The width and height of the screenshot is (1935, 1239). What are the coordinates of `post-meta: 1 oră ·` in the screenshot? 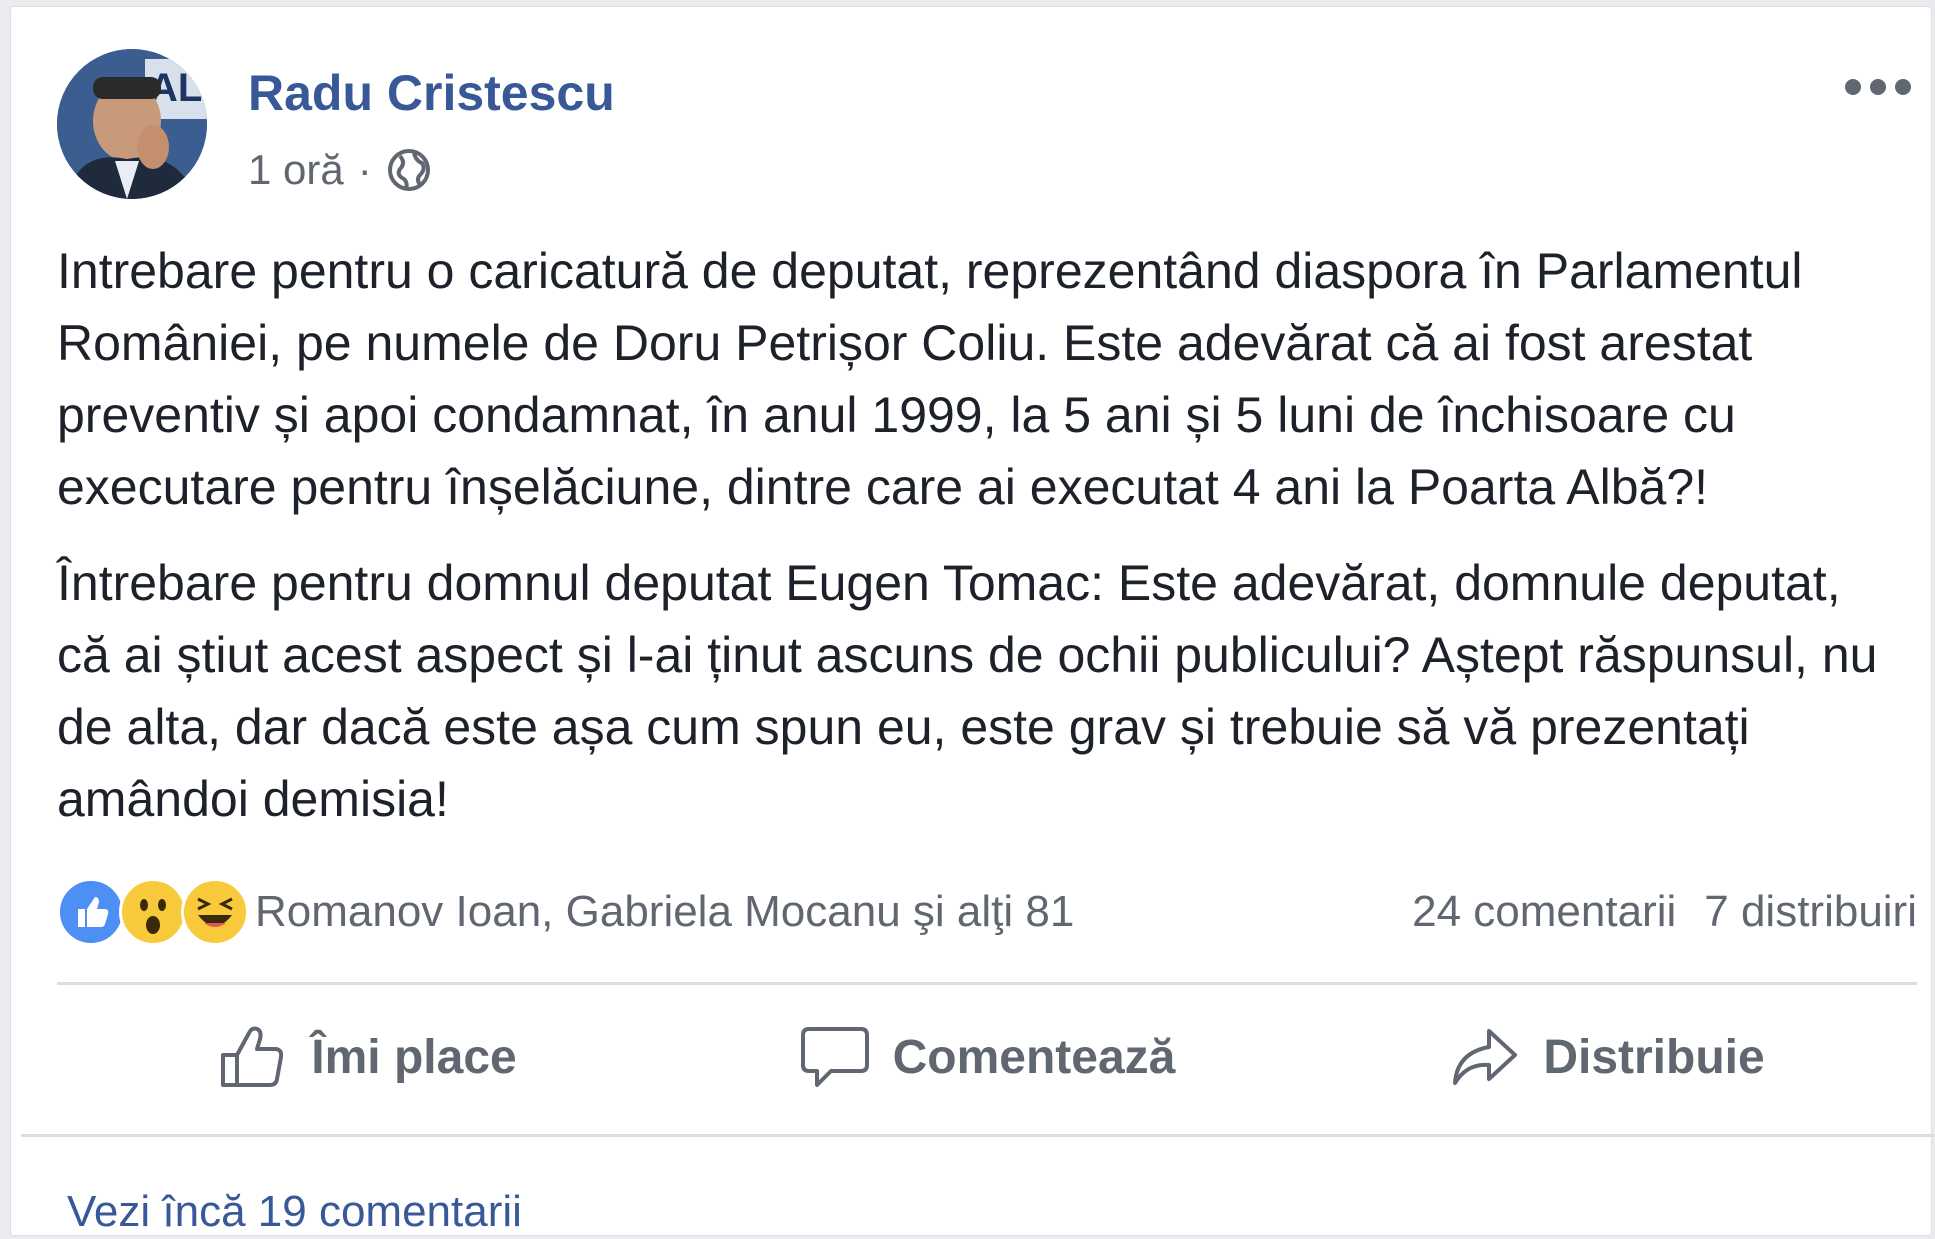 It's located at (340, 170).